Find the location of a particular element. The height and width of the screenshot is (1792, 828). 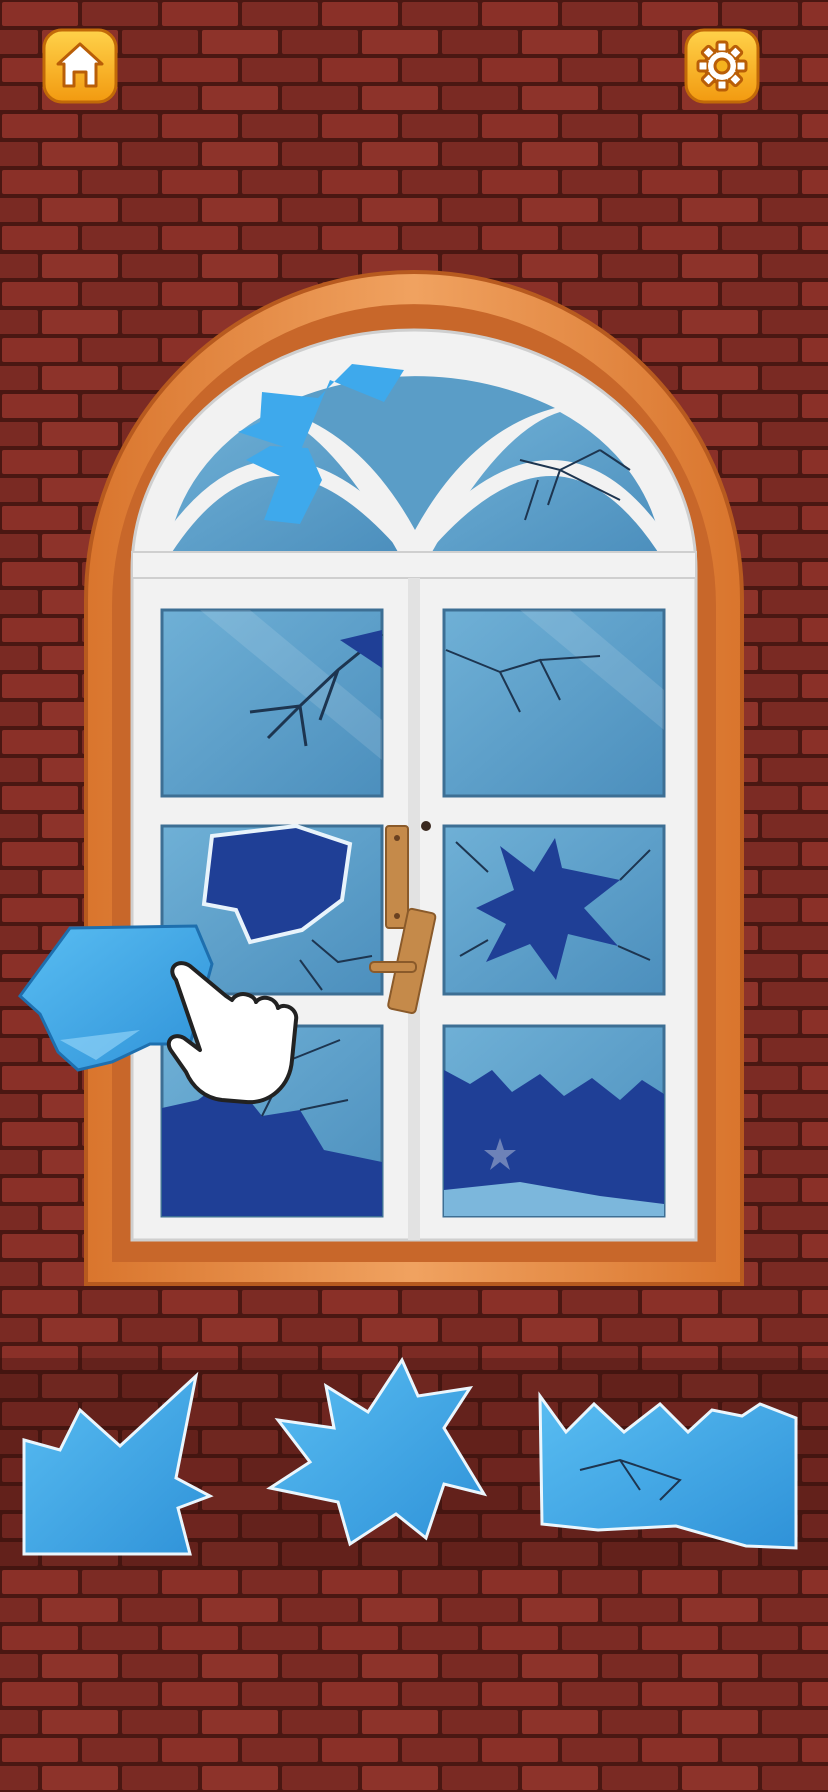

settings-button is located at coordinates (722, 66).